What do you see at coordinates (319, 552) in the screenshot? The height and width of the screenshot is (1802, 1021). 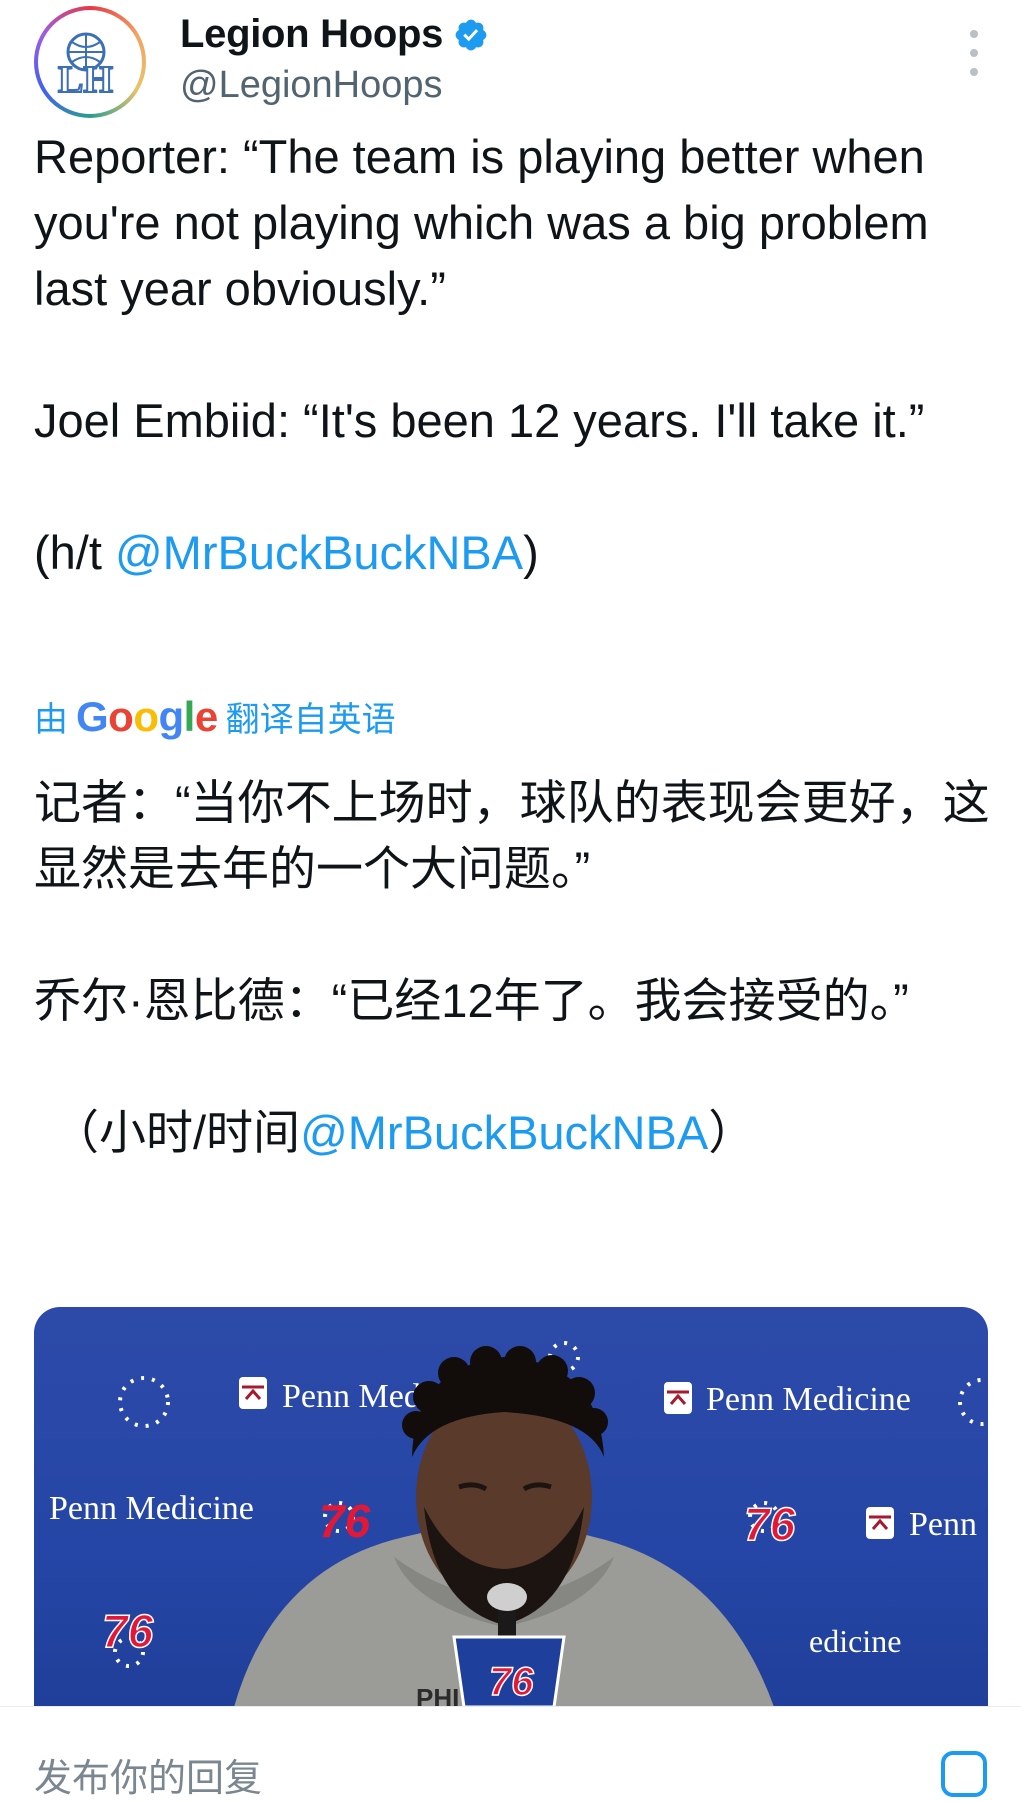 I see `mention-link: @MrBuckBuckNBA` at bounding box center [319, 552].